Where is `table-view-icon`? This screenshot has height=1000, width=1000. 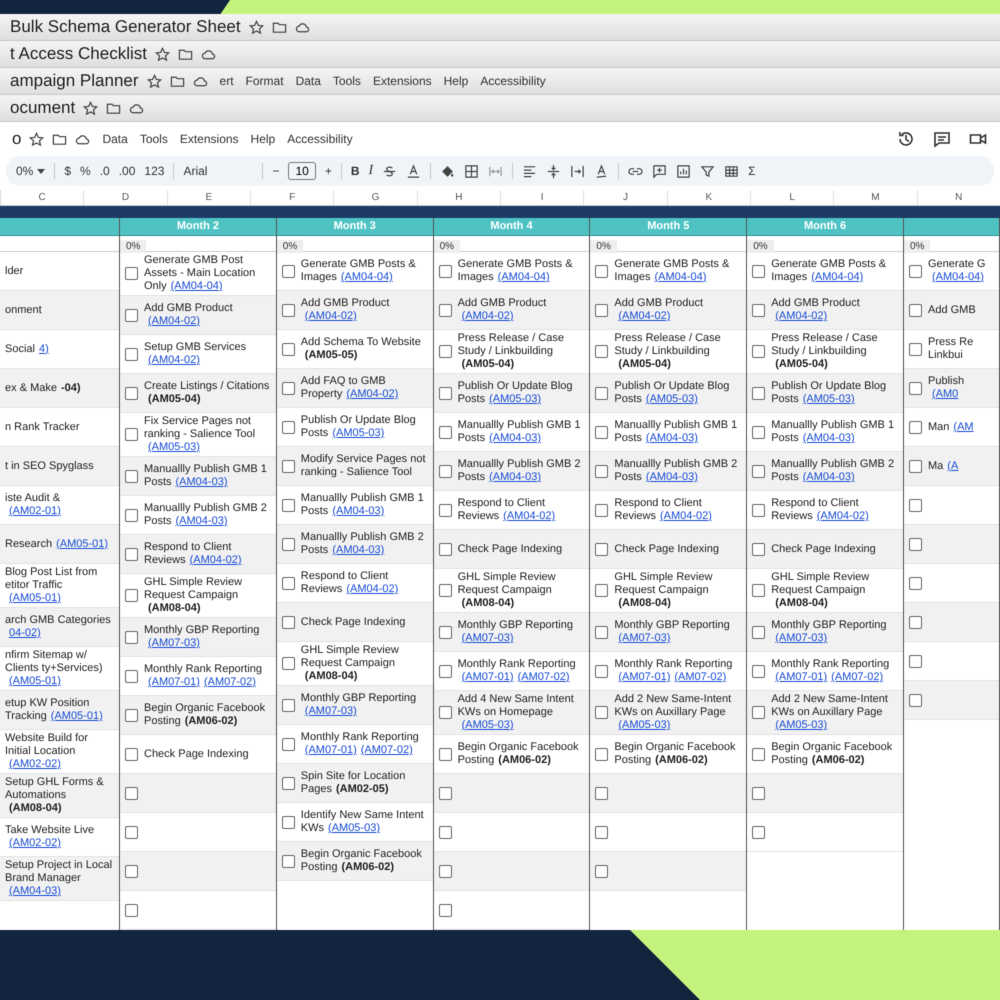 table-view-icon is located at coordinates (732, 171).